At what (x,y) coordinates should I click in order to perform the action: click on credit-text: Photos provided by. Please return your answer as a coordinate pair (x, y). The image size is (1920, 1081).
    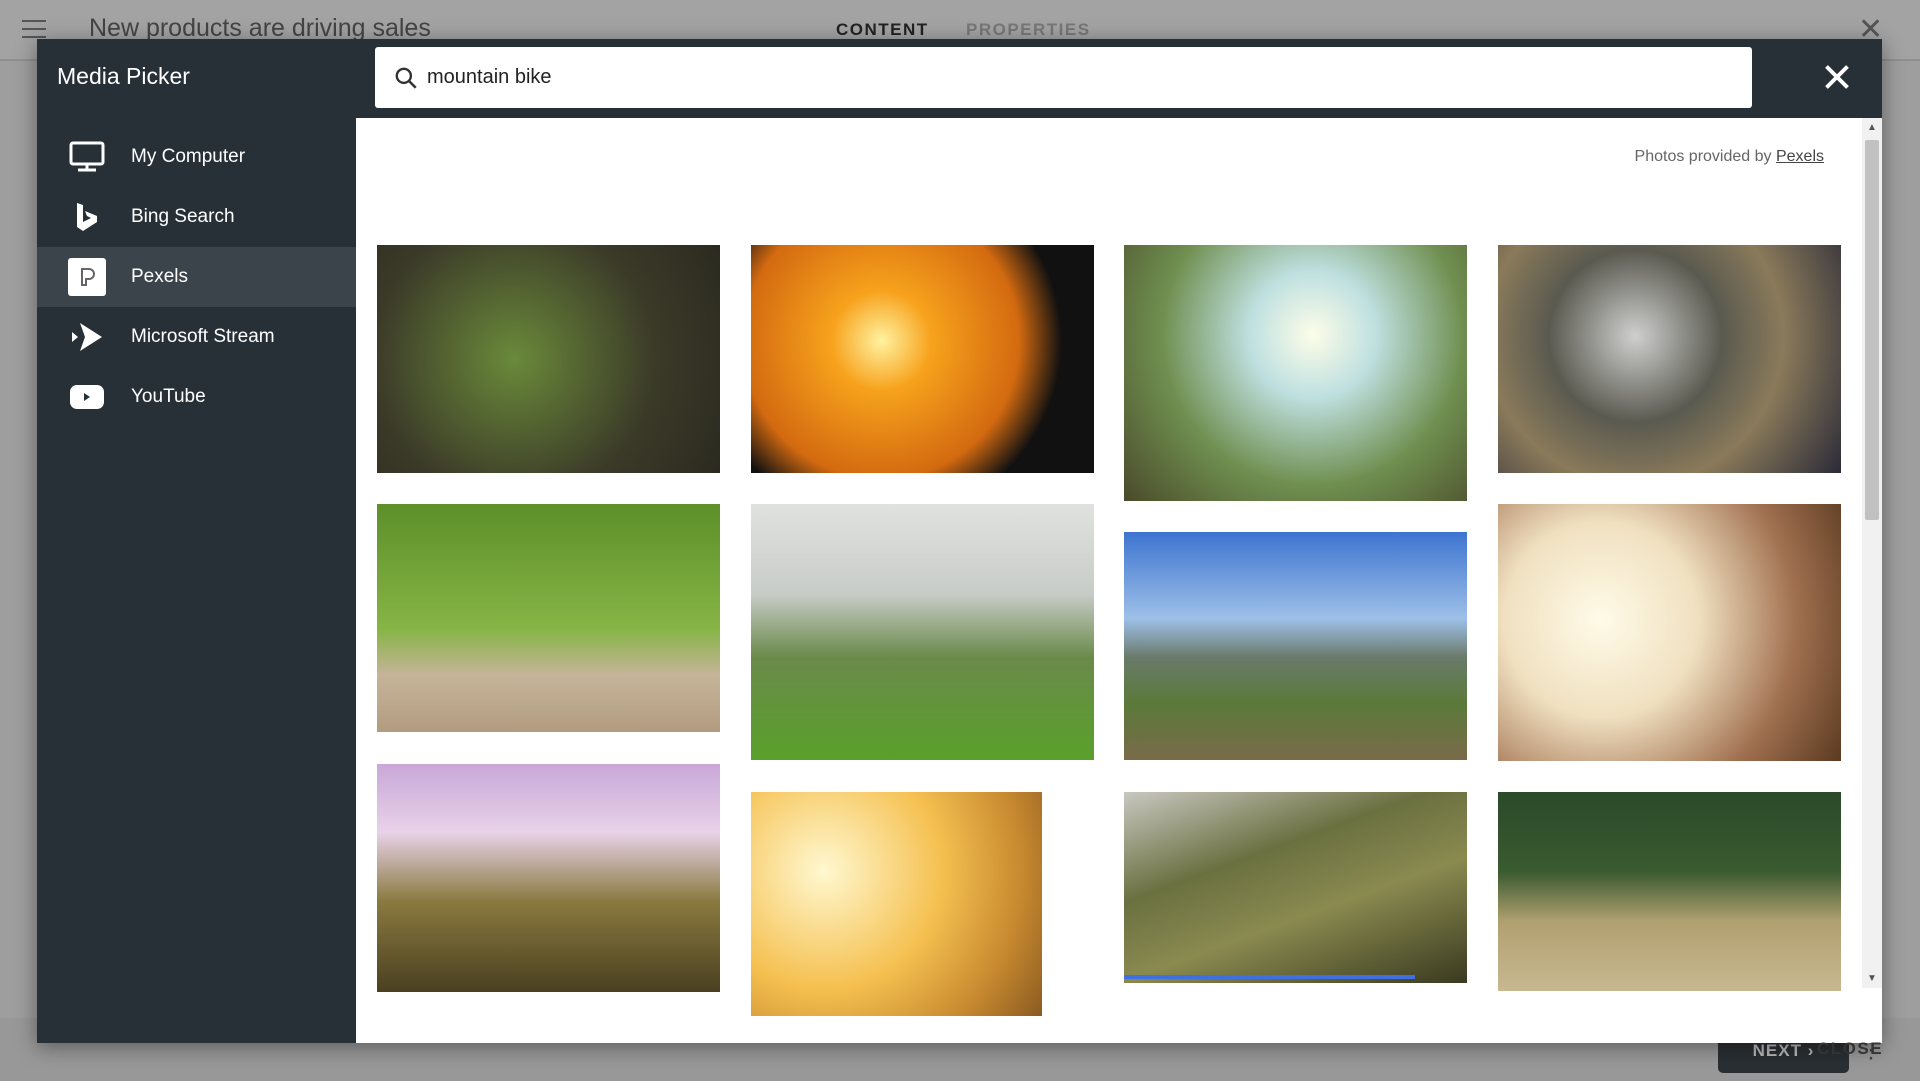
    Looking at the image, I should click on (1703, 156).